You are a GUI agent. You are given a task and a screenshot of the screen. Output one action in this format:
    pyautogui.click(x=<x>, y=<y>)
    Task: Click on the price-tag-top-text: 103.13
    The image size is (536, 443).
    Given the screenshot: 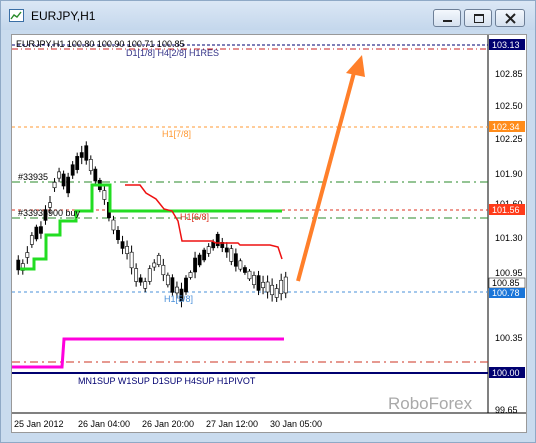 What is the action you would take?
    pyautogui.click(x=506, y=45)
    